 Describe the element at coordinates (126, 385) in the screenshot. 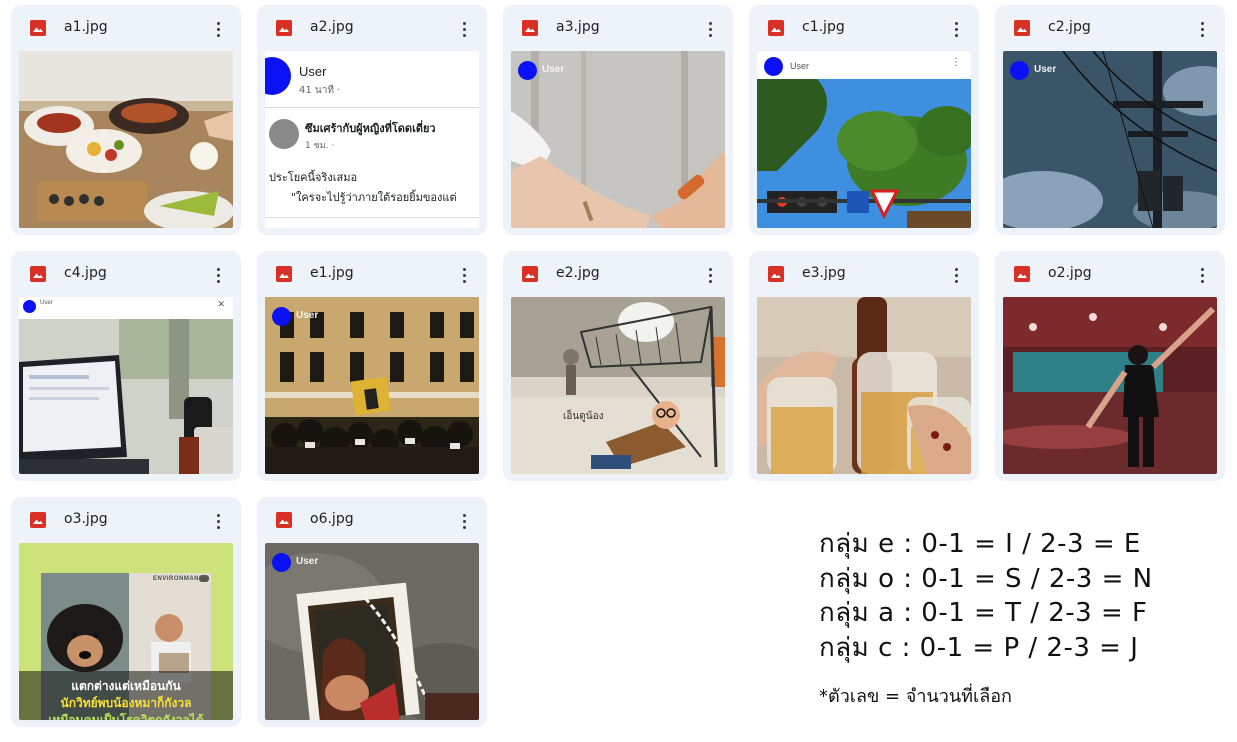

I see `file-thumbnail: User ✕` at that location.